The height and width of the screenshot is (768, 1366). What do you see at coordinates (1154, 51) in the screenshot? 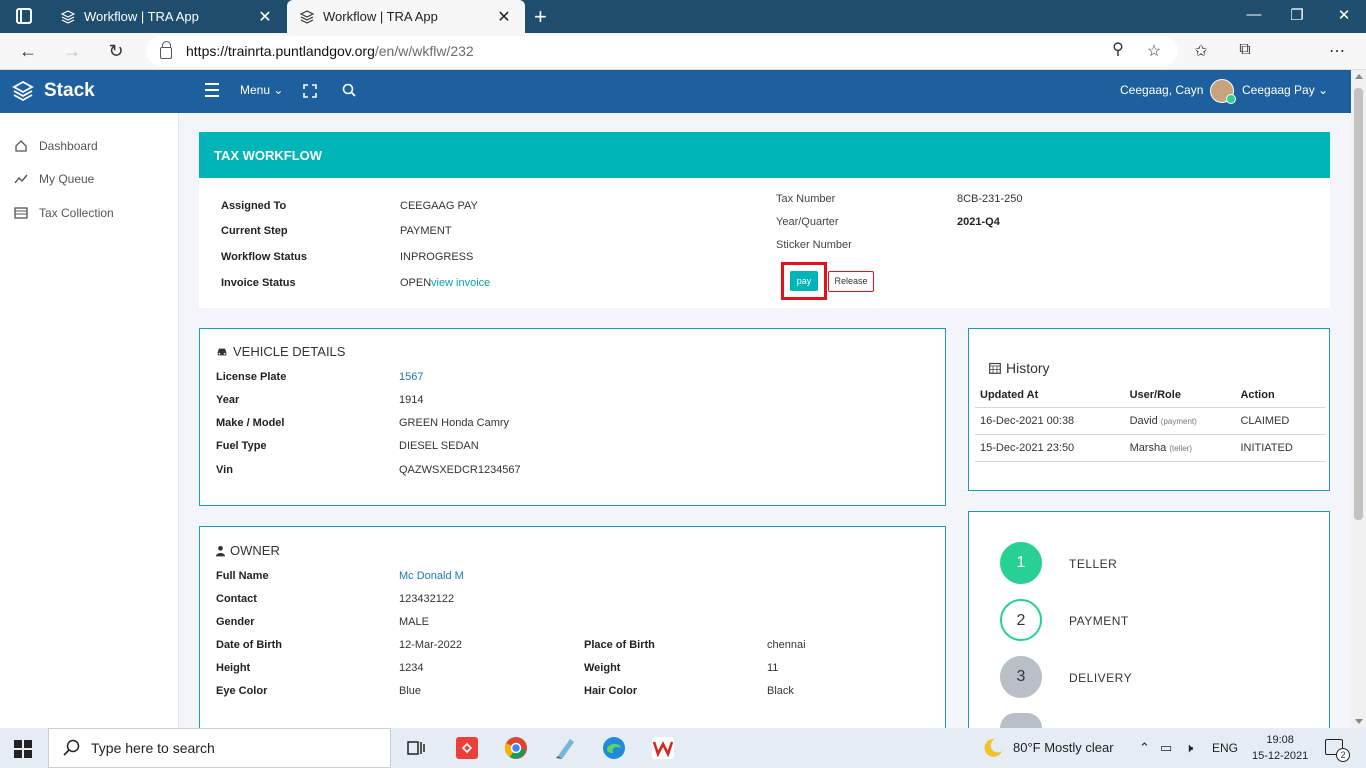
I see `favorite-add-icon: ☆` at bounding box center [1154, 51].